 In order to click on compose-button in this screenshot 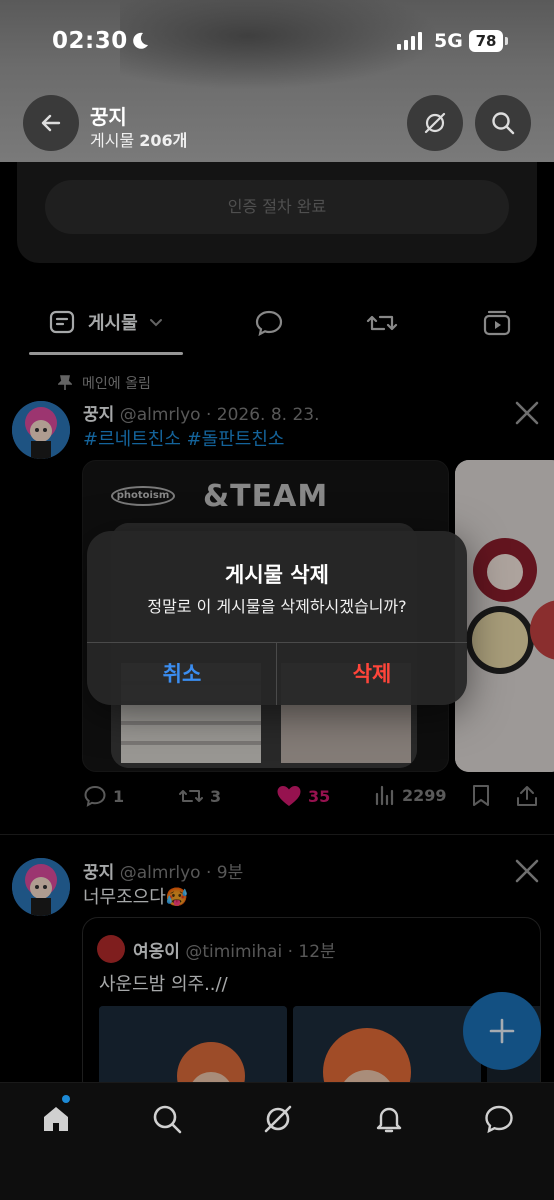, I will do `click(502, 1031)`.